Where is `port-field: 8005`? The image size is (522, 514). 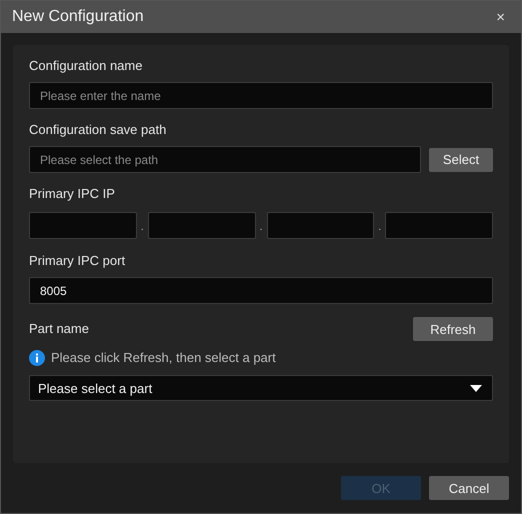 port-field: 8005 is located at coordinates (261, 290).